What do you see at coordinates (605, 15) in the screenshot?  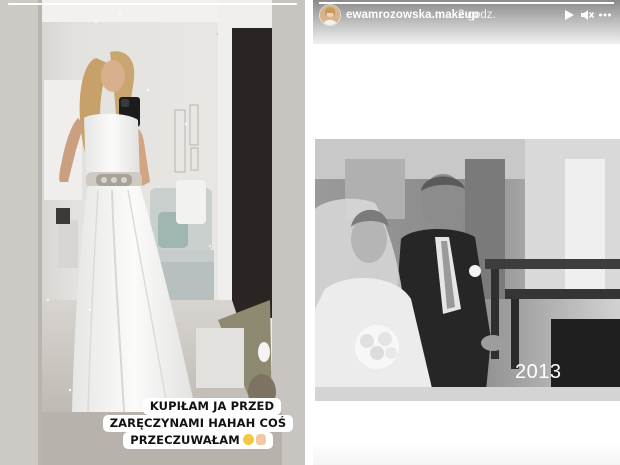 I see `more-icon` at bounding box center [605, 15].